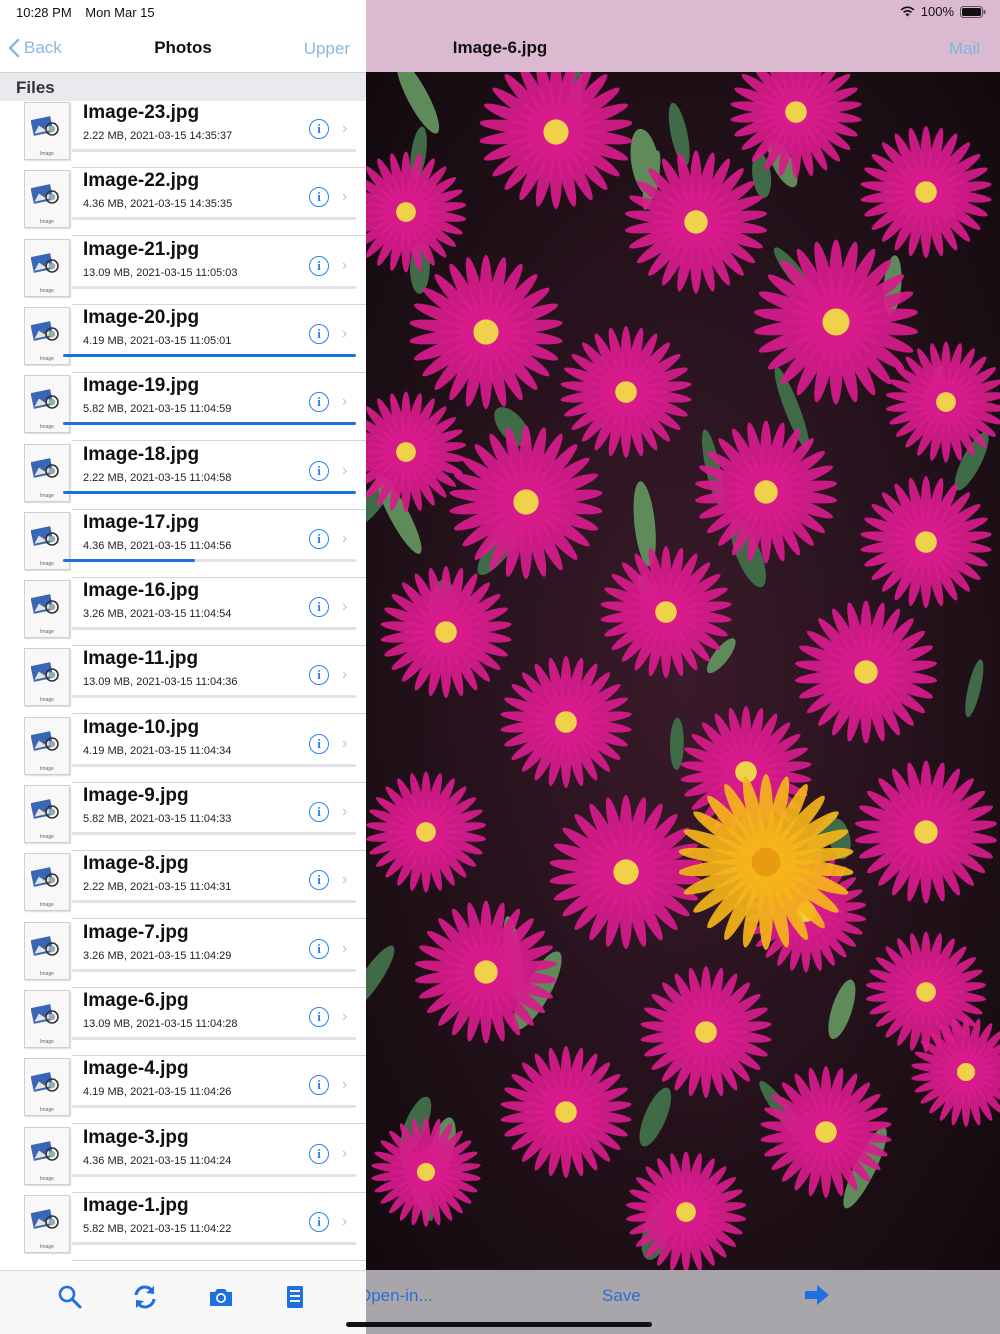 The width and height of the screenshot is (1000, 1334). What do you see at coordinates (157, 1228) in the screenshot?
I see `file-meta: 5.82 MB, 2021-03-15 11:04:22` at bounding box center [157, 1228].